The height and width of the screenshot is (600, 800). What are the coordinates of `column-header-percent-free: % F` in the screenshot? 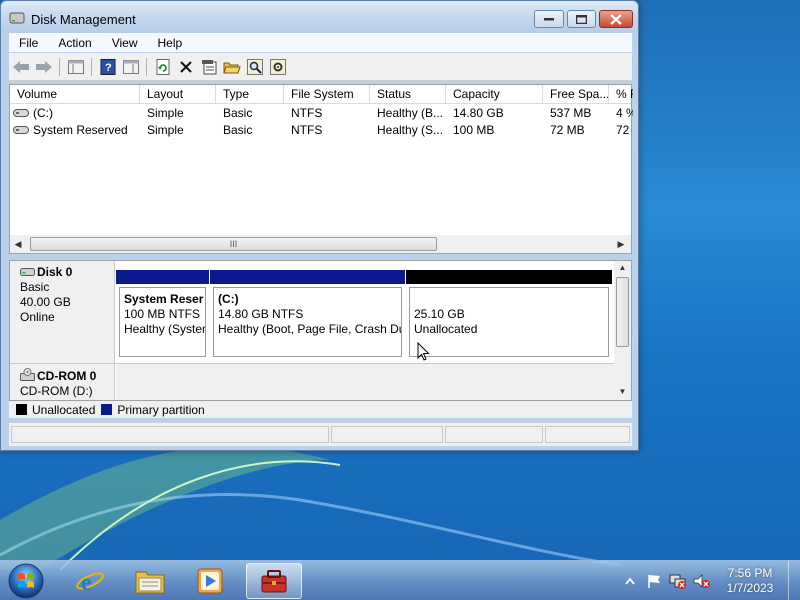 It's located at (621, 94).